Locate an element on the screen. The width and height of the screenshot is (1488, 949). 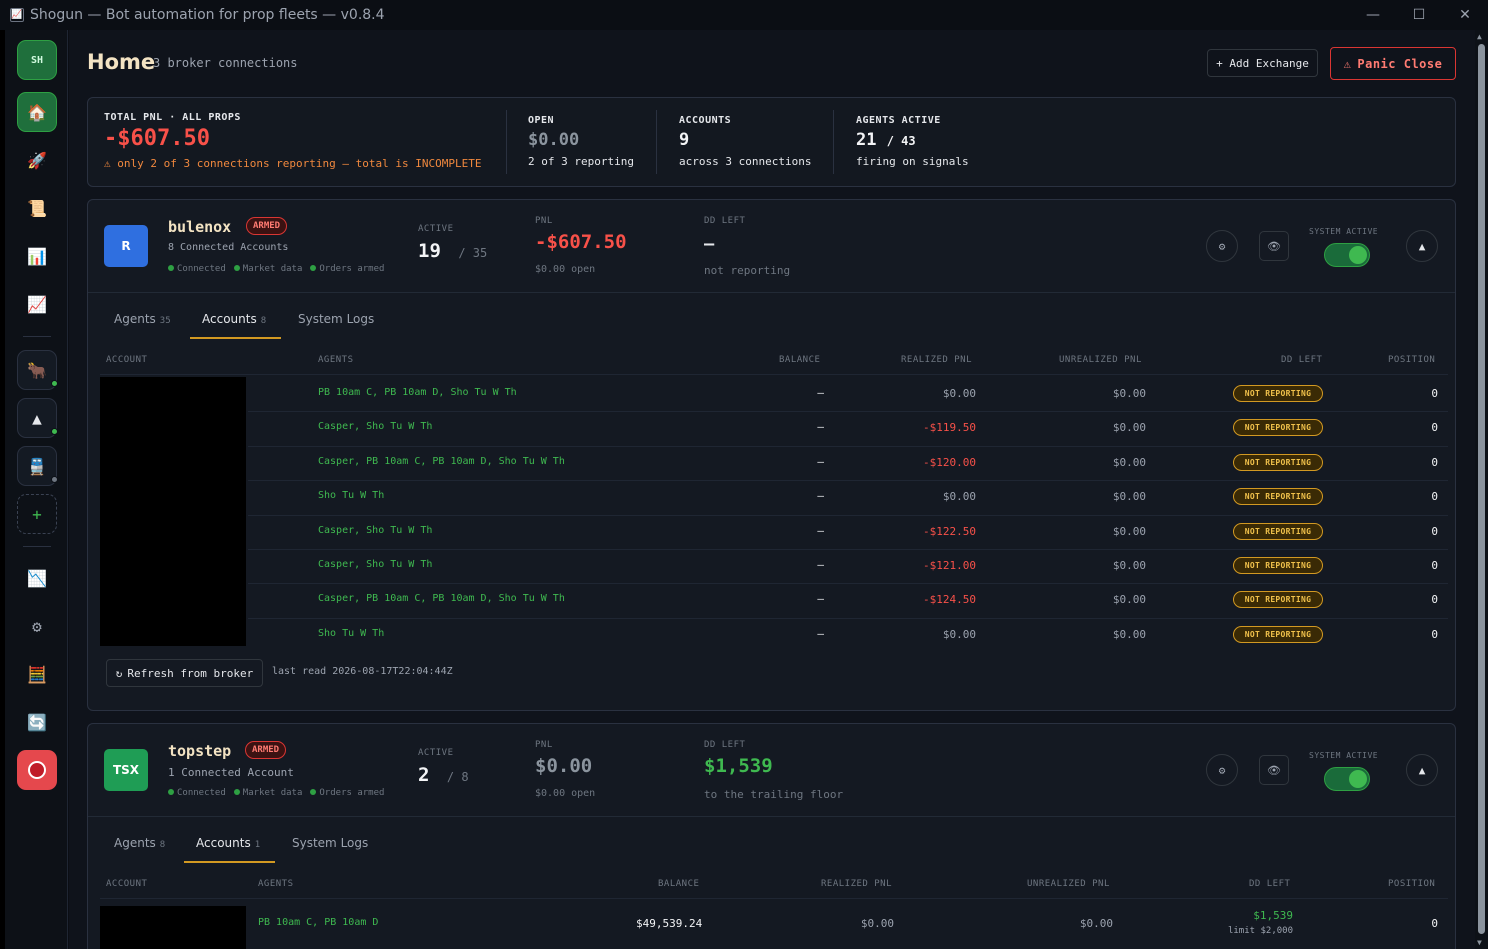
agents-cell: Sho Tu W Th is located at coordinates (351, 496).